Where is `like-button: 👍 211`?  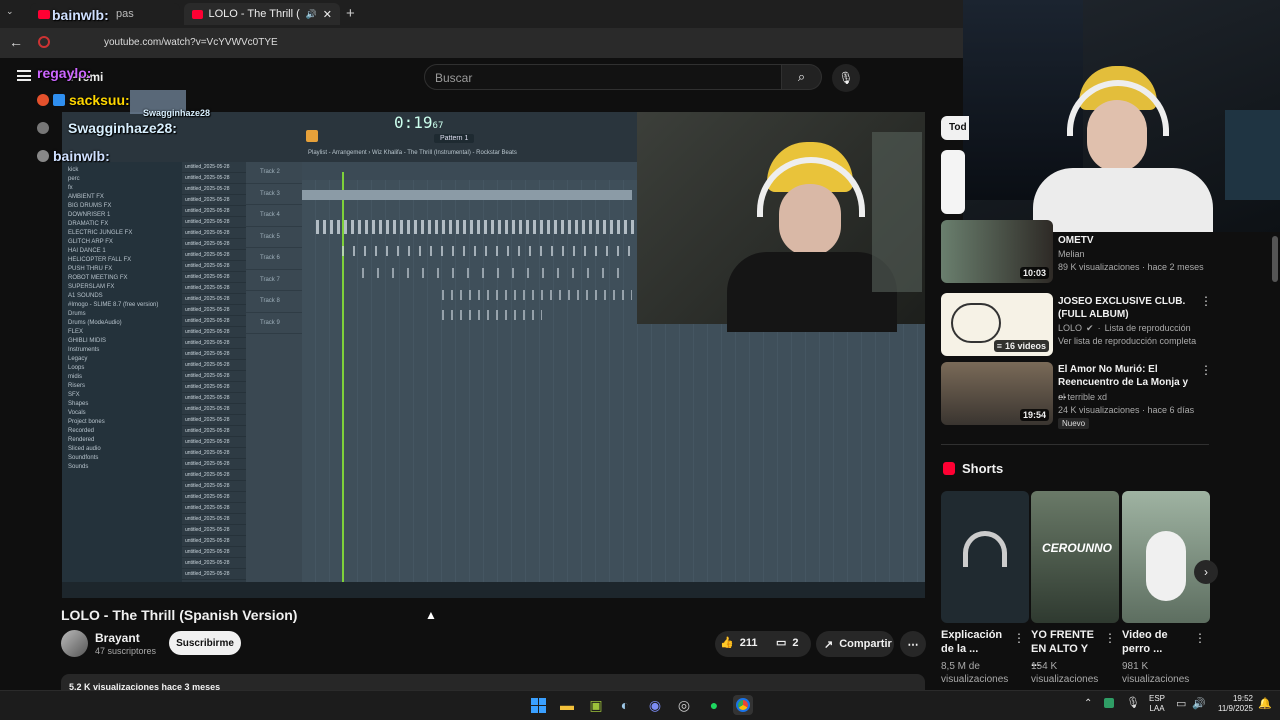
like-button: 👍 211 is located at coordinates (738, 643).